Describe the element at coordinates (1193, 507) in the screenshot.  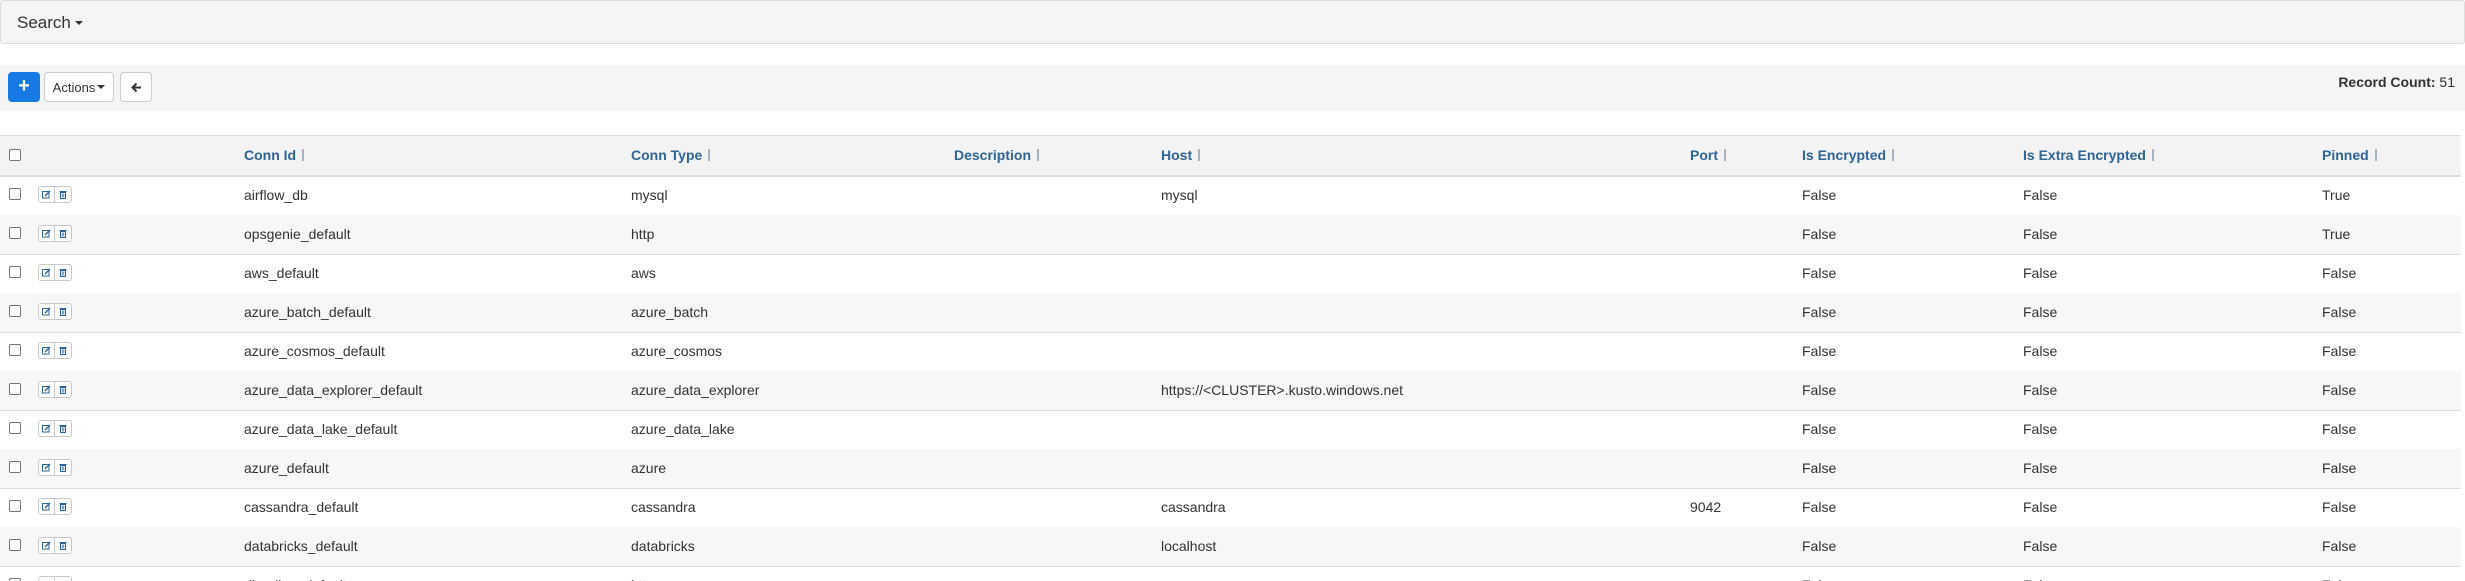
I see `cell-host: cassandra` at that location.